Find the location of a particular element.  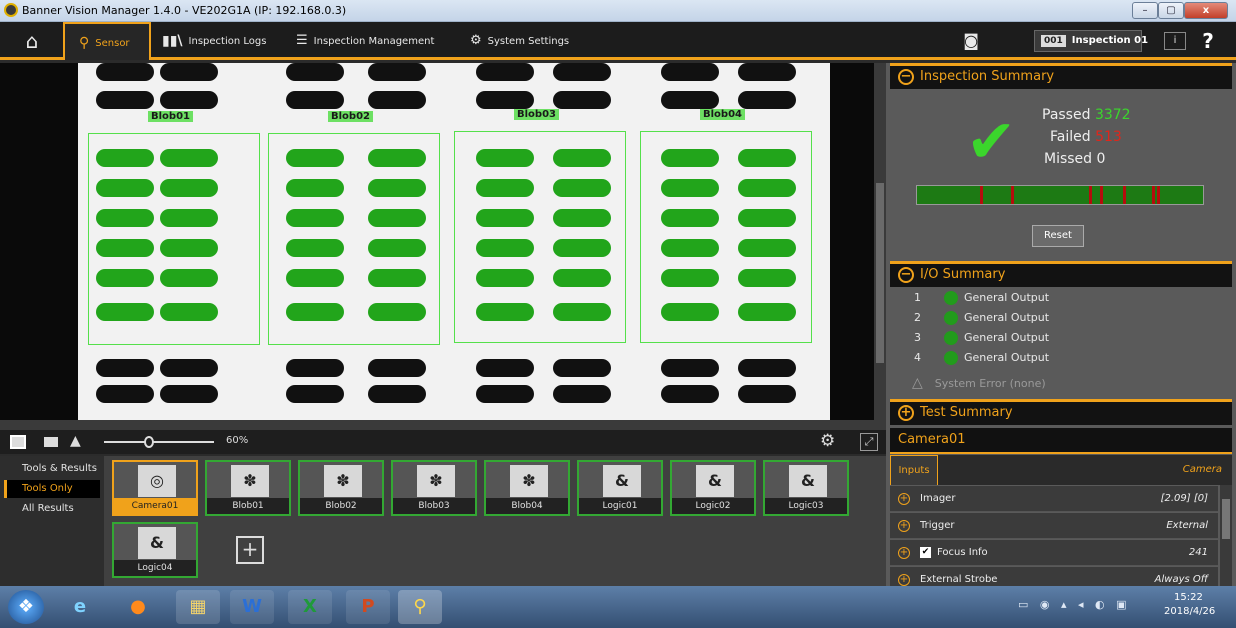

io-number: 1 is located at coordinates (917, 297).